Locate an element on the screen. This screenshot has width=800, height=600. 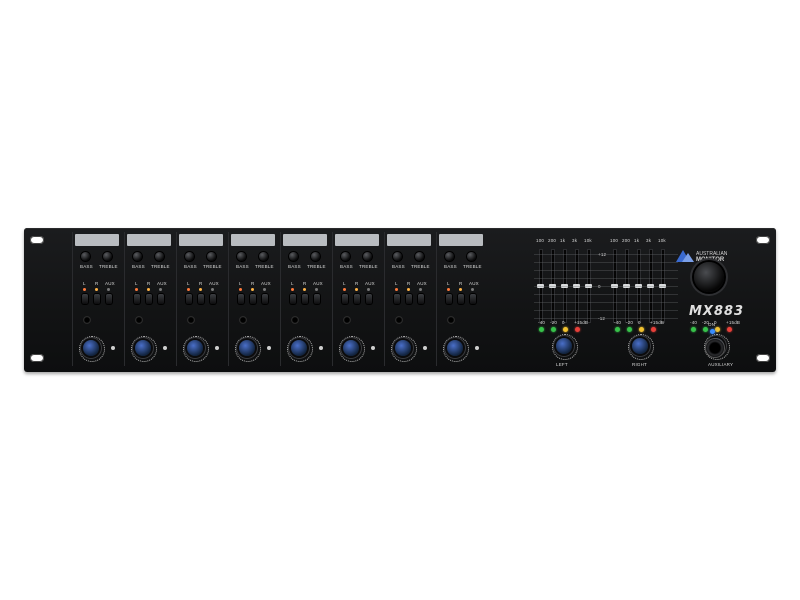
power-on-led is located at coordinates (712, 331).